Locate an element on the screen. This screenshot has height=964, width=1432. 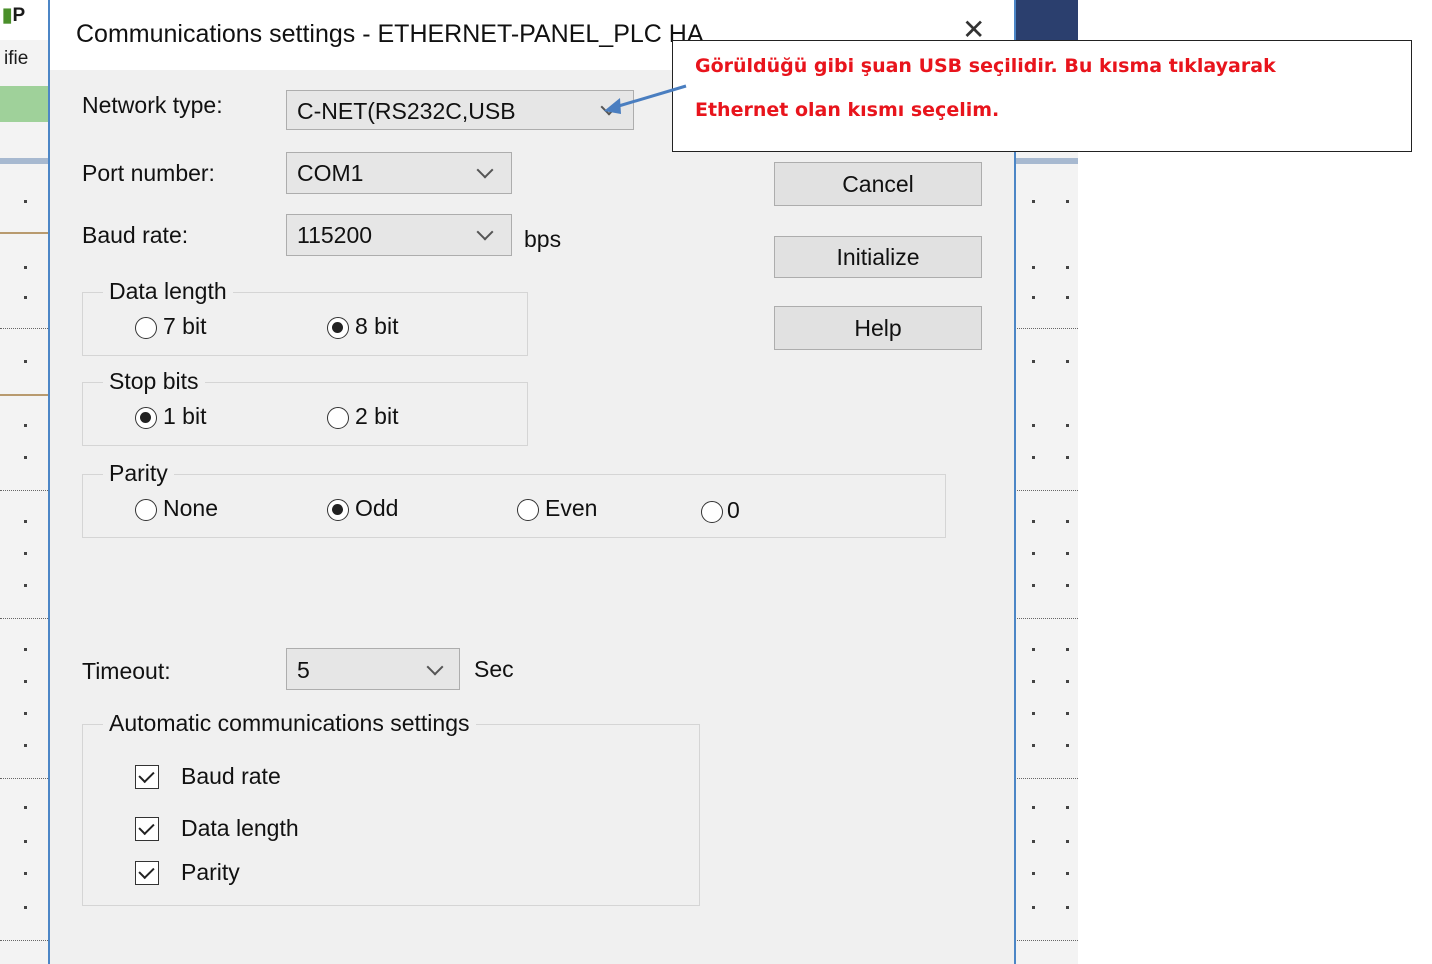
data-length-8bit-label: 8 bit is located at coordinates (377, 326).